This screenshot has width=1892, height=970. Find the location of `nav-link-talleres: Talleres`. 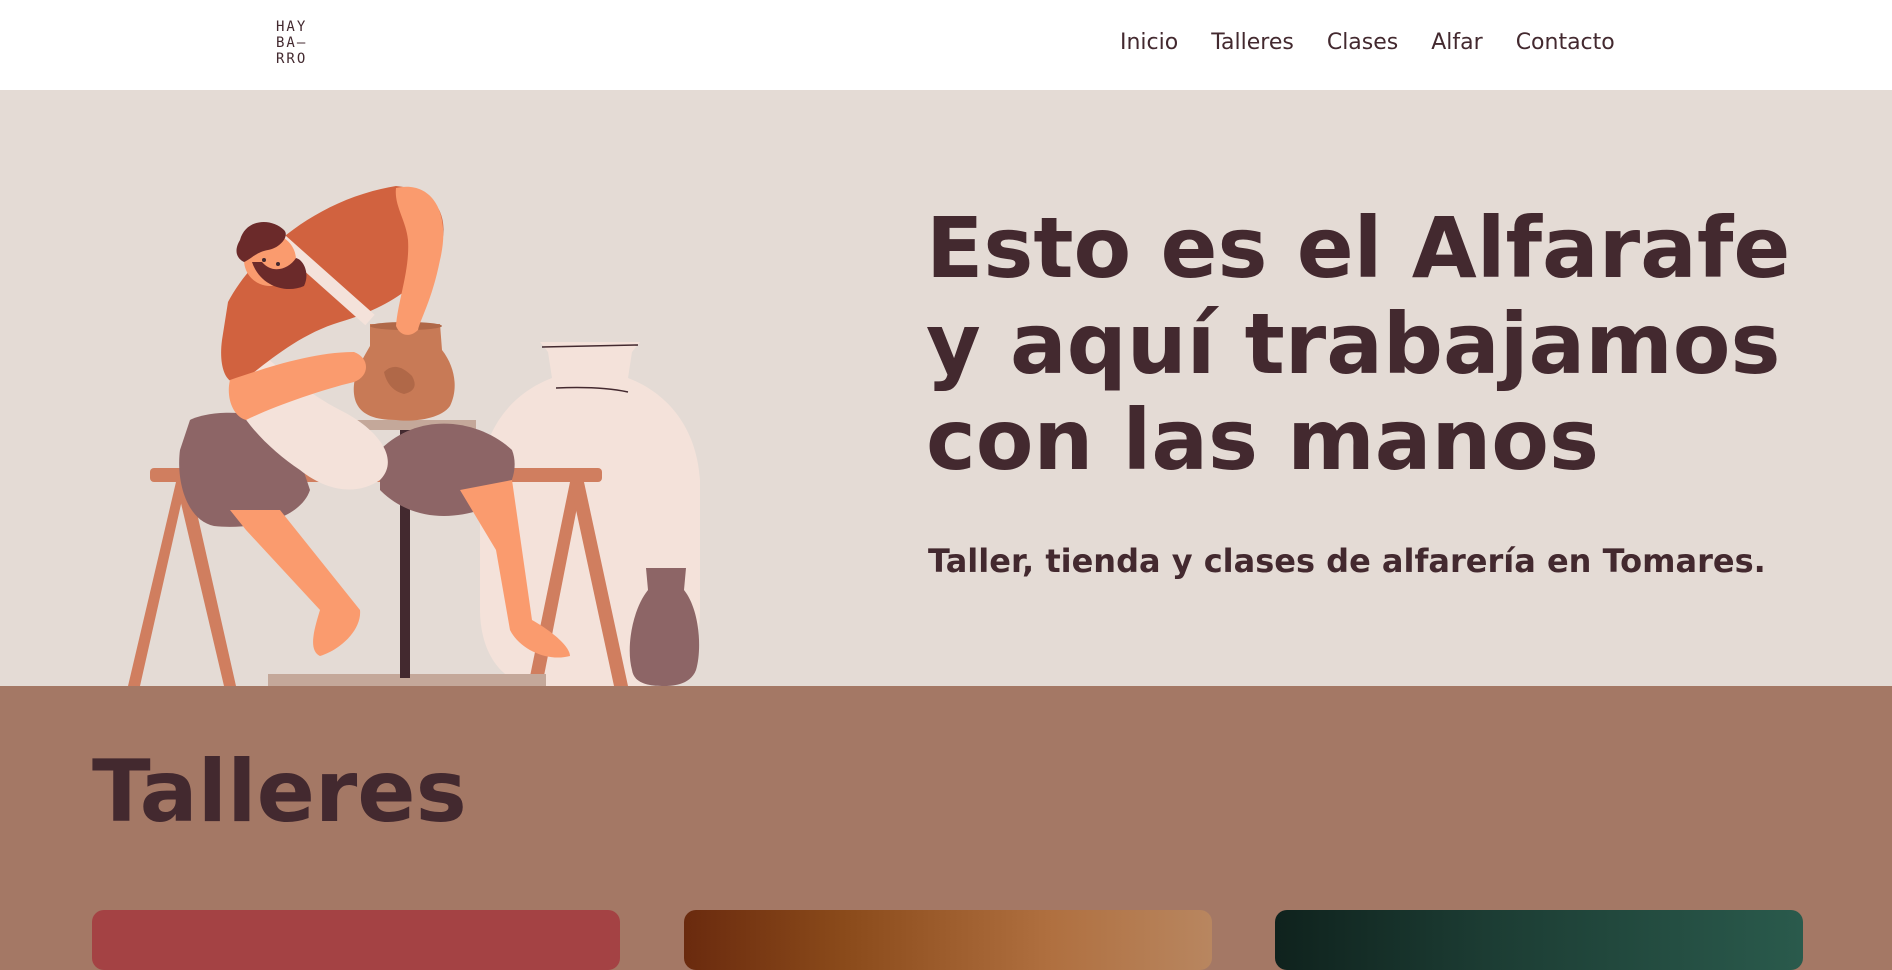

nav-link-talleres: Talleres is located at coordinates (1252, 43).